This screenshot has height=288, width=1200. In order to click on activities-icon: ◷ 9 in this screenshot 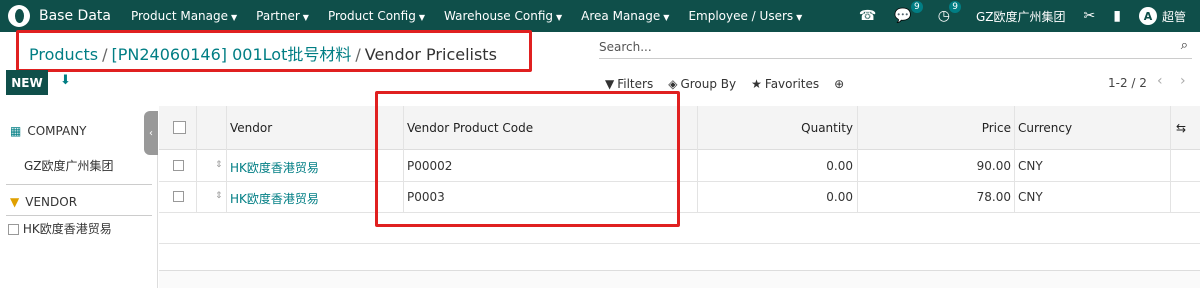, I will do `click(949, 12)`.